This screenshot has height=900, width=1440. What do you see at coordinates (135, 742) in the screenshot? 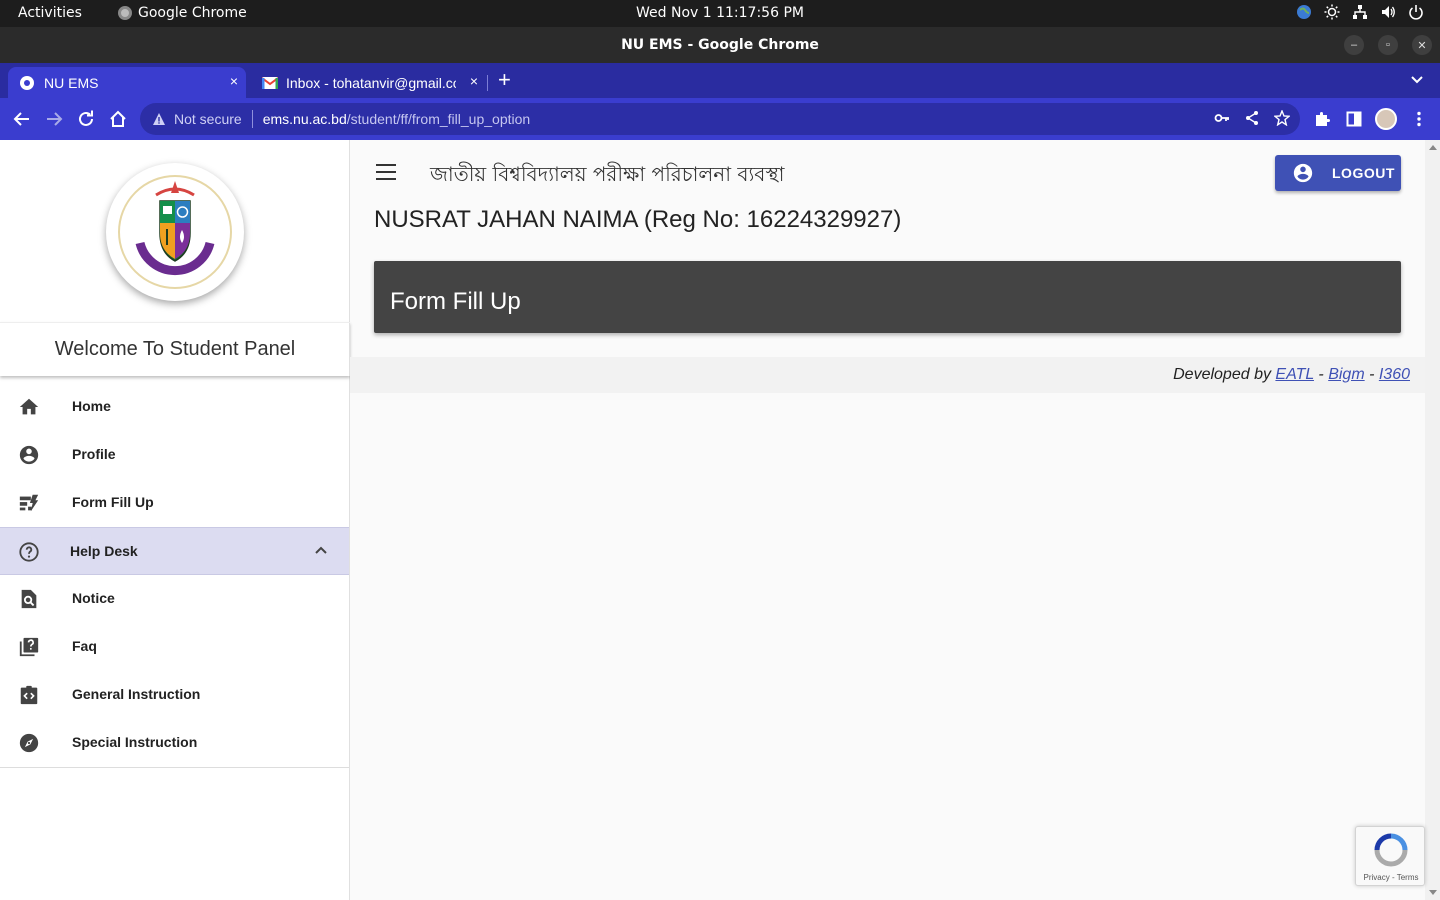
I see `sidebar-item-label: Special Instruction` at bounding box center [135, 742].